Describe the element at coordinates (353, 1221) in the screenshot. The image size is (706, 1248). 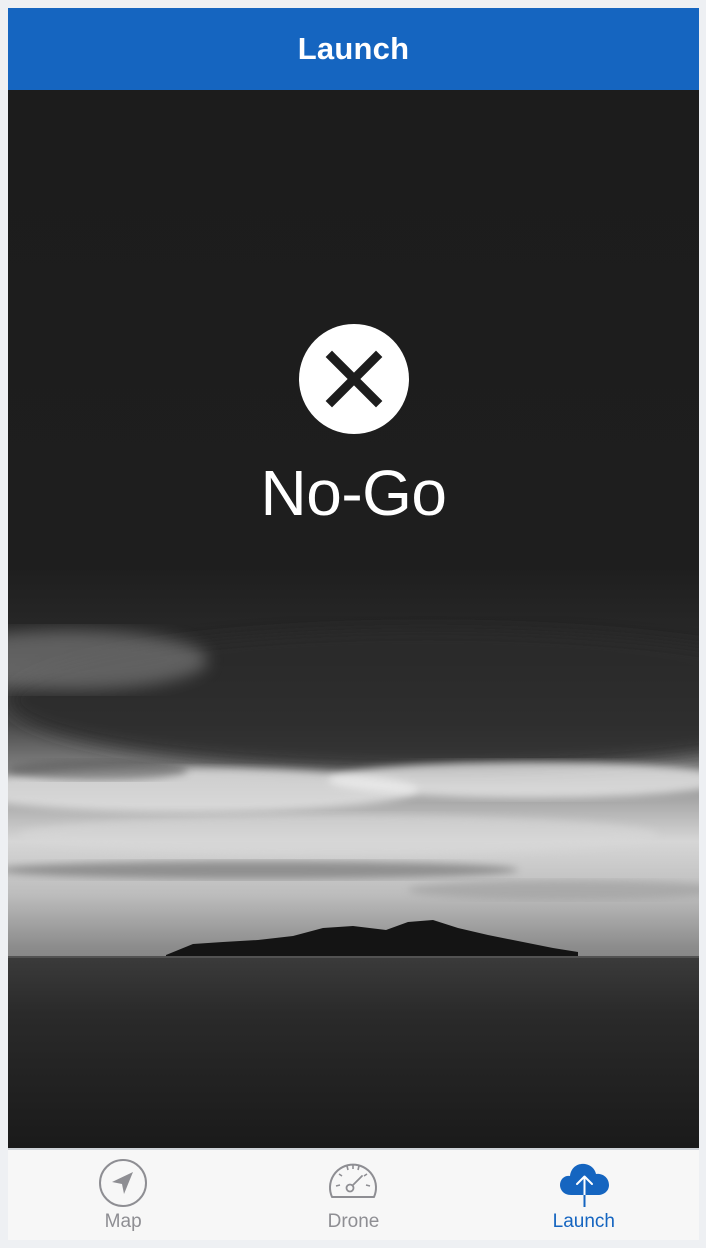
I see `tab-label: Drone` at that location.